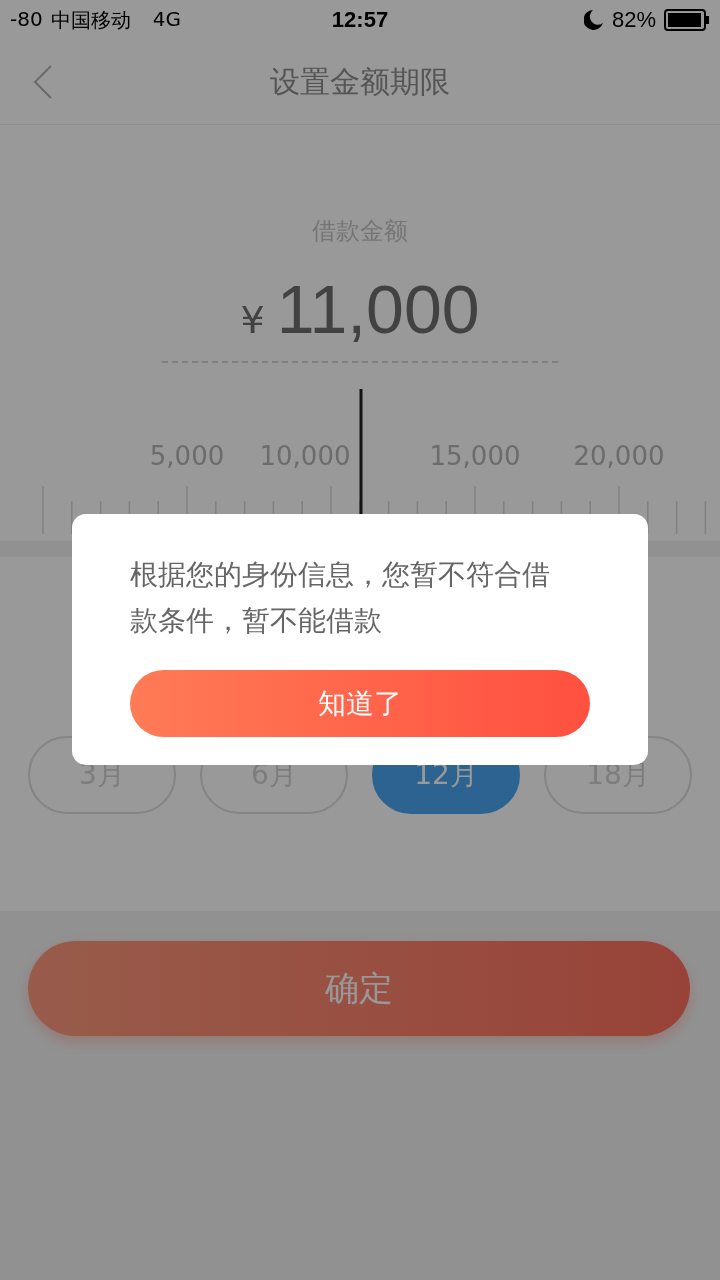 The image size is (720, 1280). What do you see at coordinates (378, 309) in the screenshot?
I see `loan-amount: 11,000` at bounding box center [378, 309].